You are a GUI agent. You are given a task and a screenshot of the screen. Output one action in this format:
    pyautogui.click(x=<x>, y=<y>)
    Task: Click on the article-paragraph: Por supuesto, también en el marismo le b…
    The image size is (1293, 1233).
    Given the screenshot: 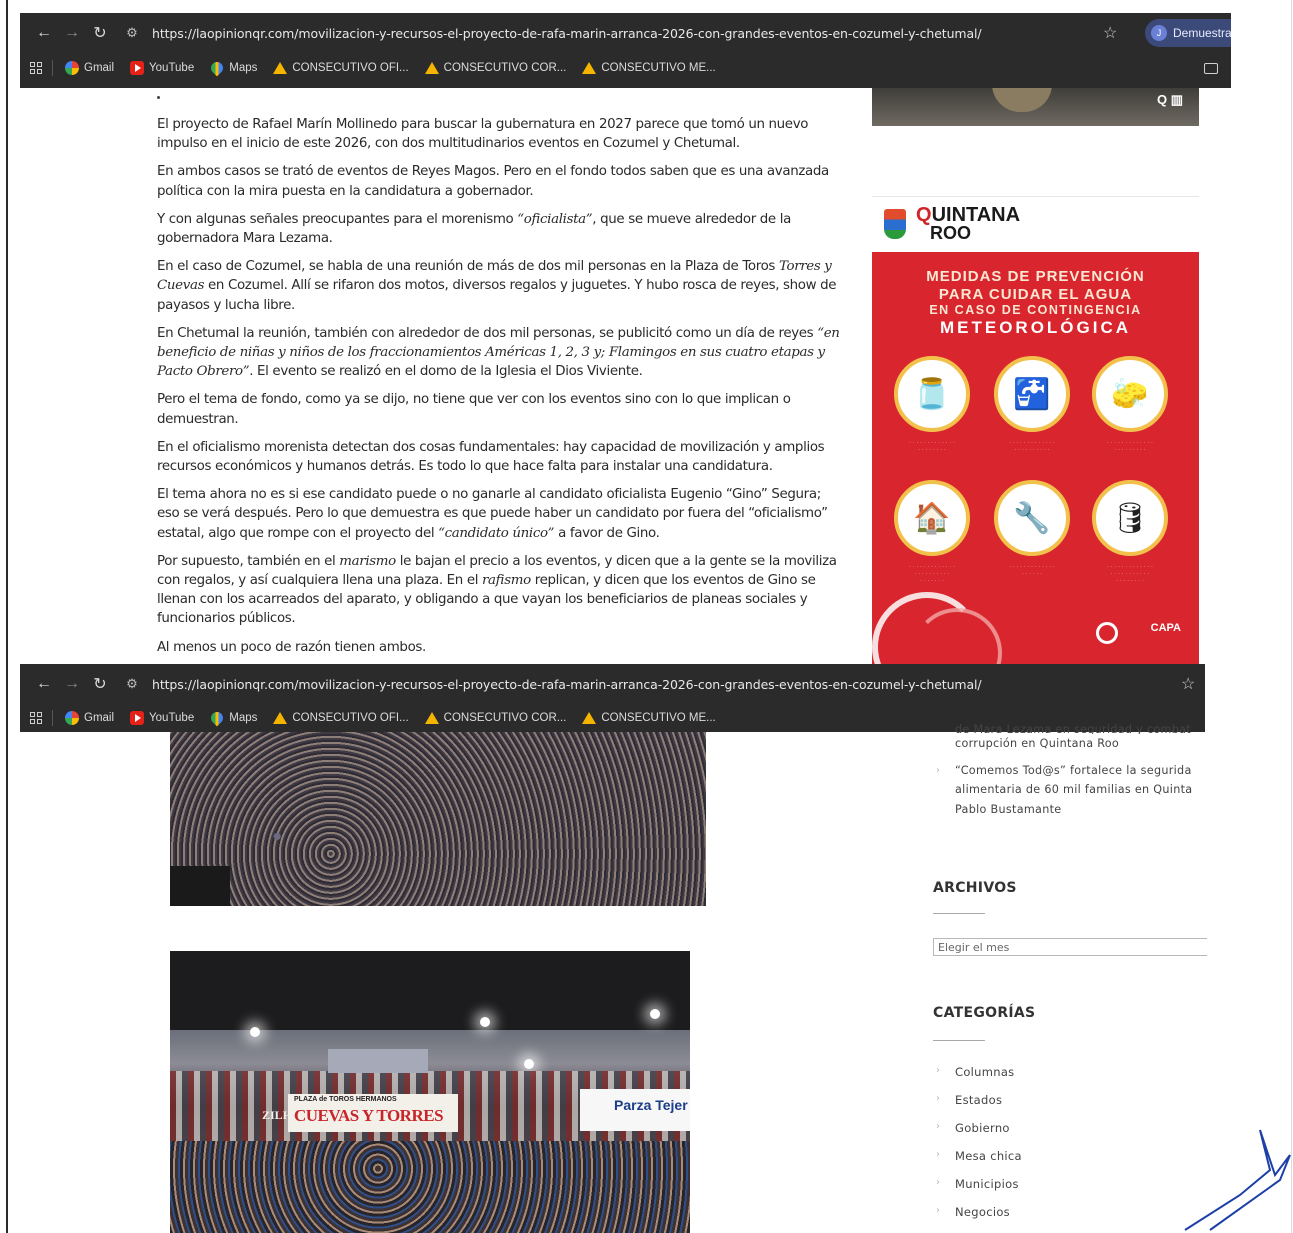 What is the action you would take?
    pyautogui.click(x=497, y=590)
    